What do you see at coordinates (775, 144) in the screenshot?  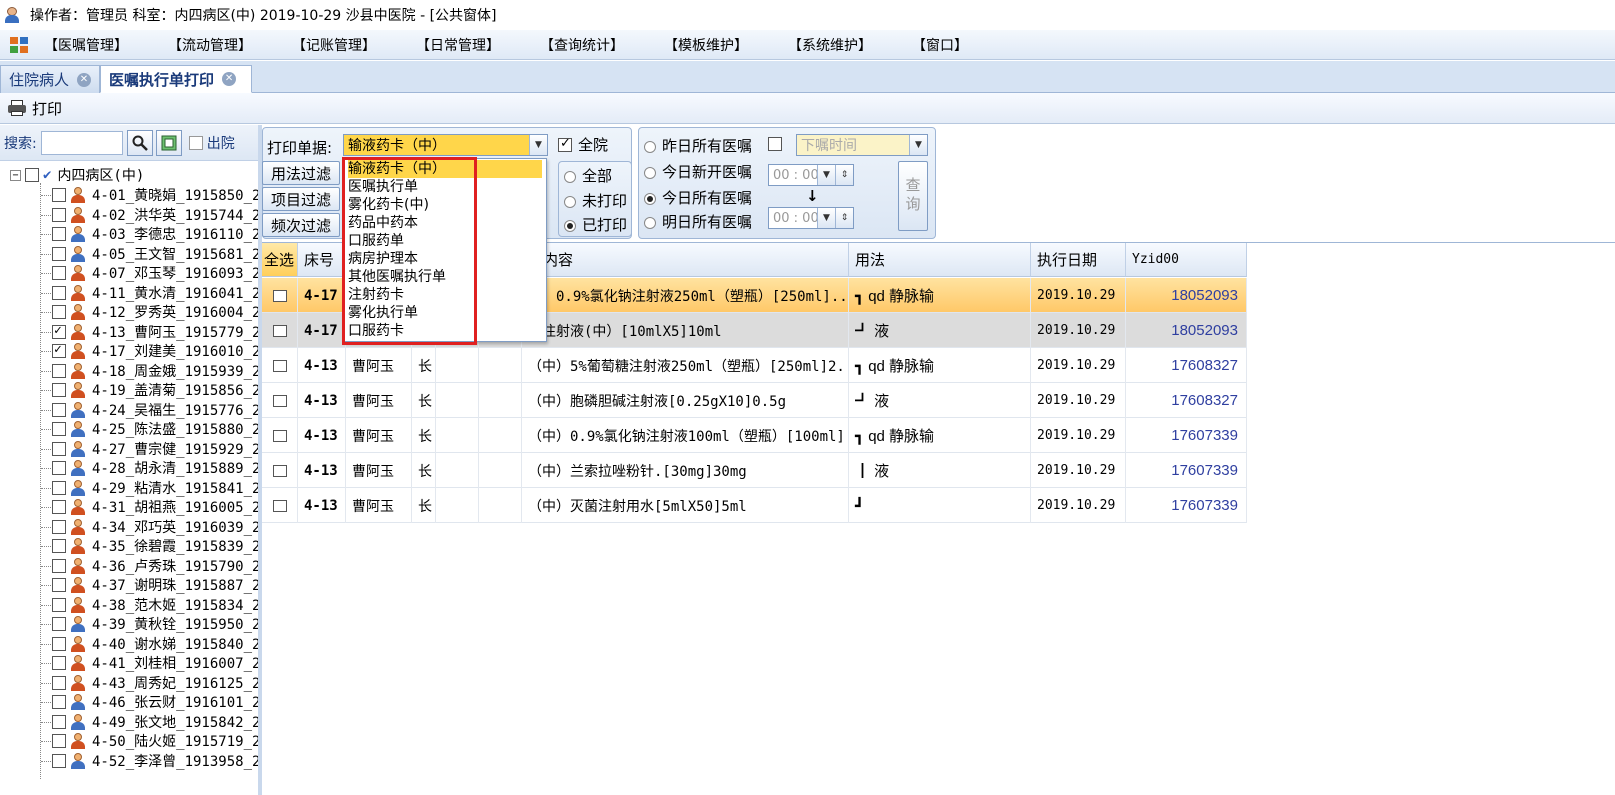 I see `order-time-checkbox` at bounding box center [775, 144].